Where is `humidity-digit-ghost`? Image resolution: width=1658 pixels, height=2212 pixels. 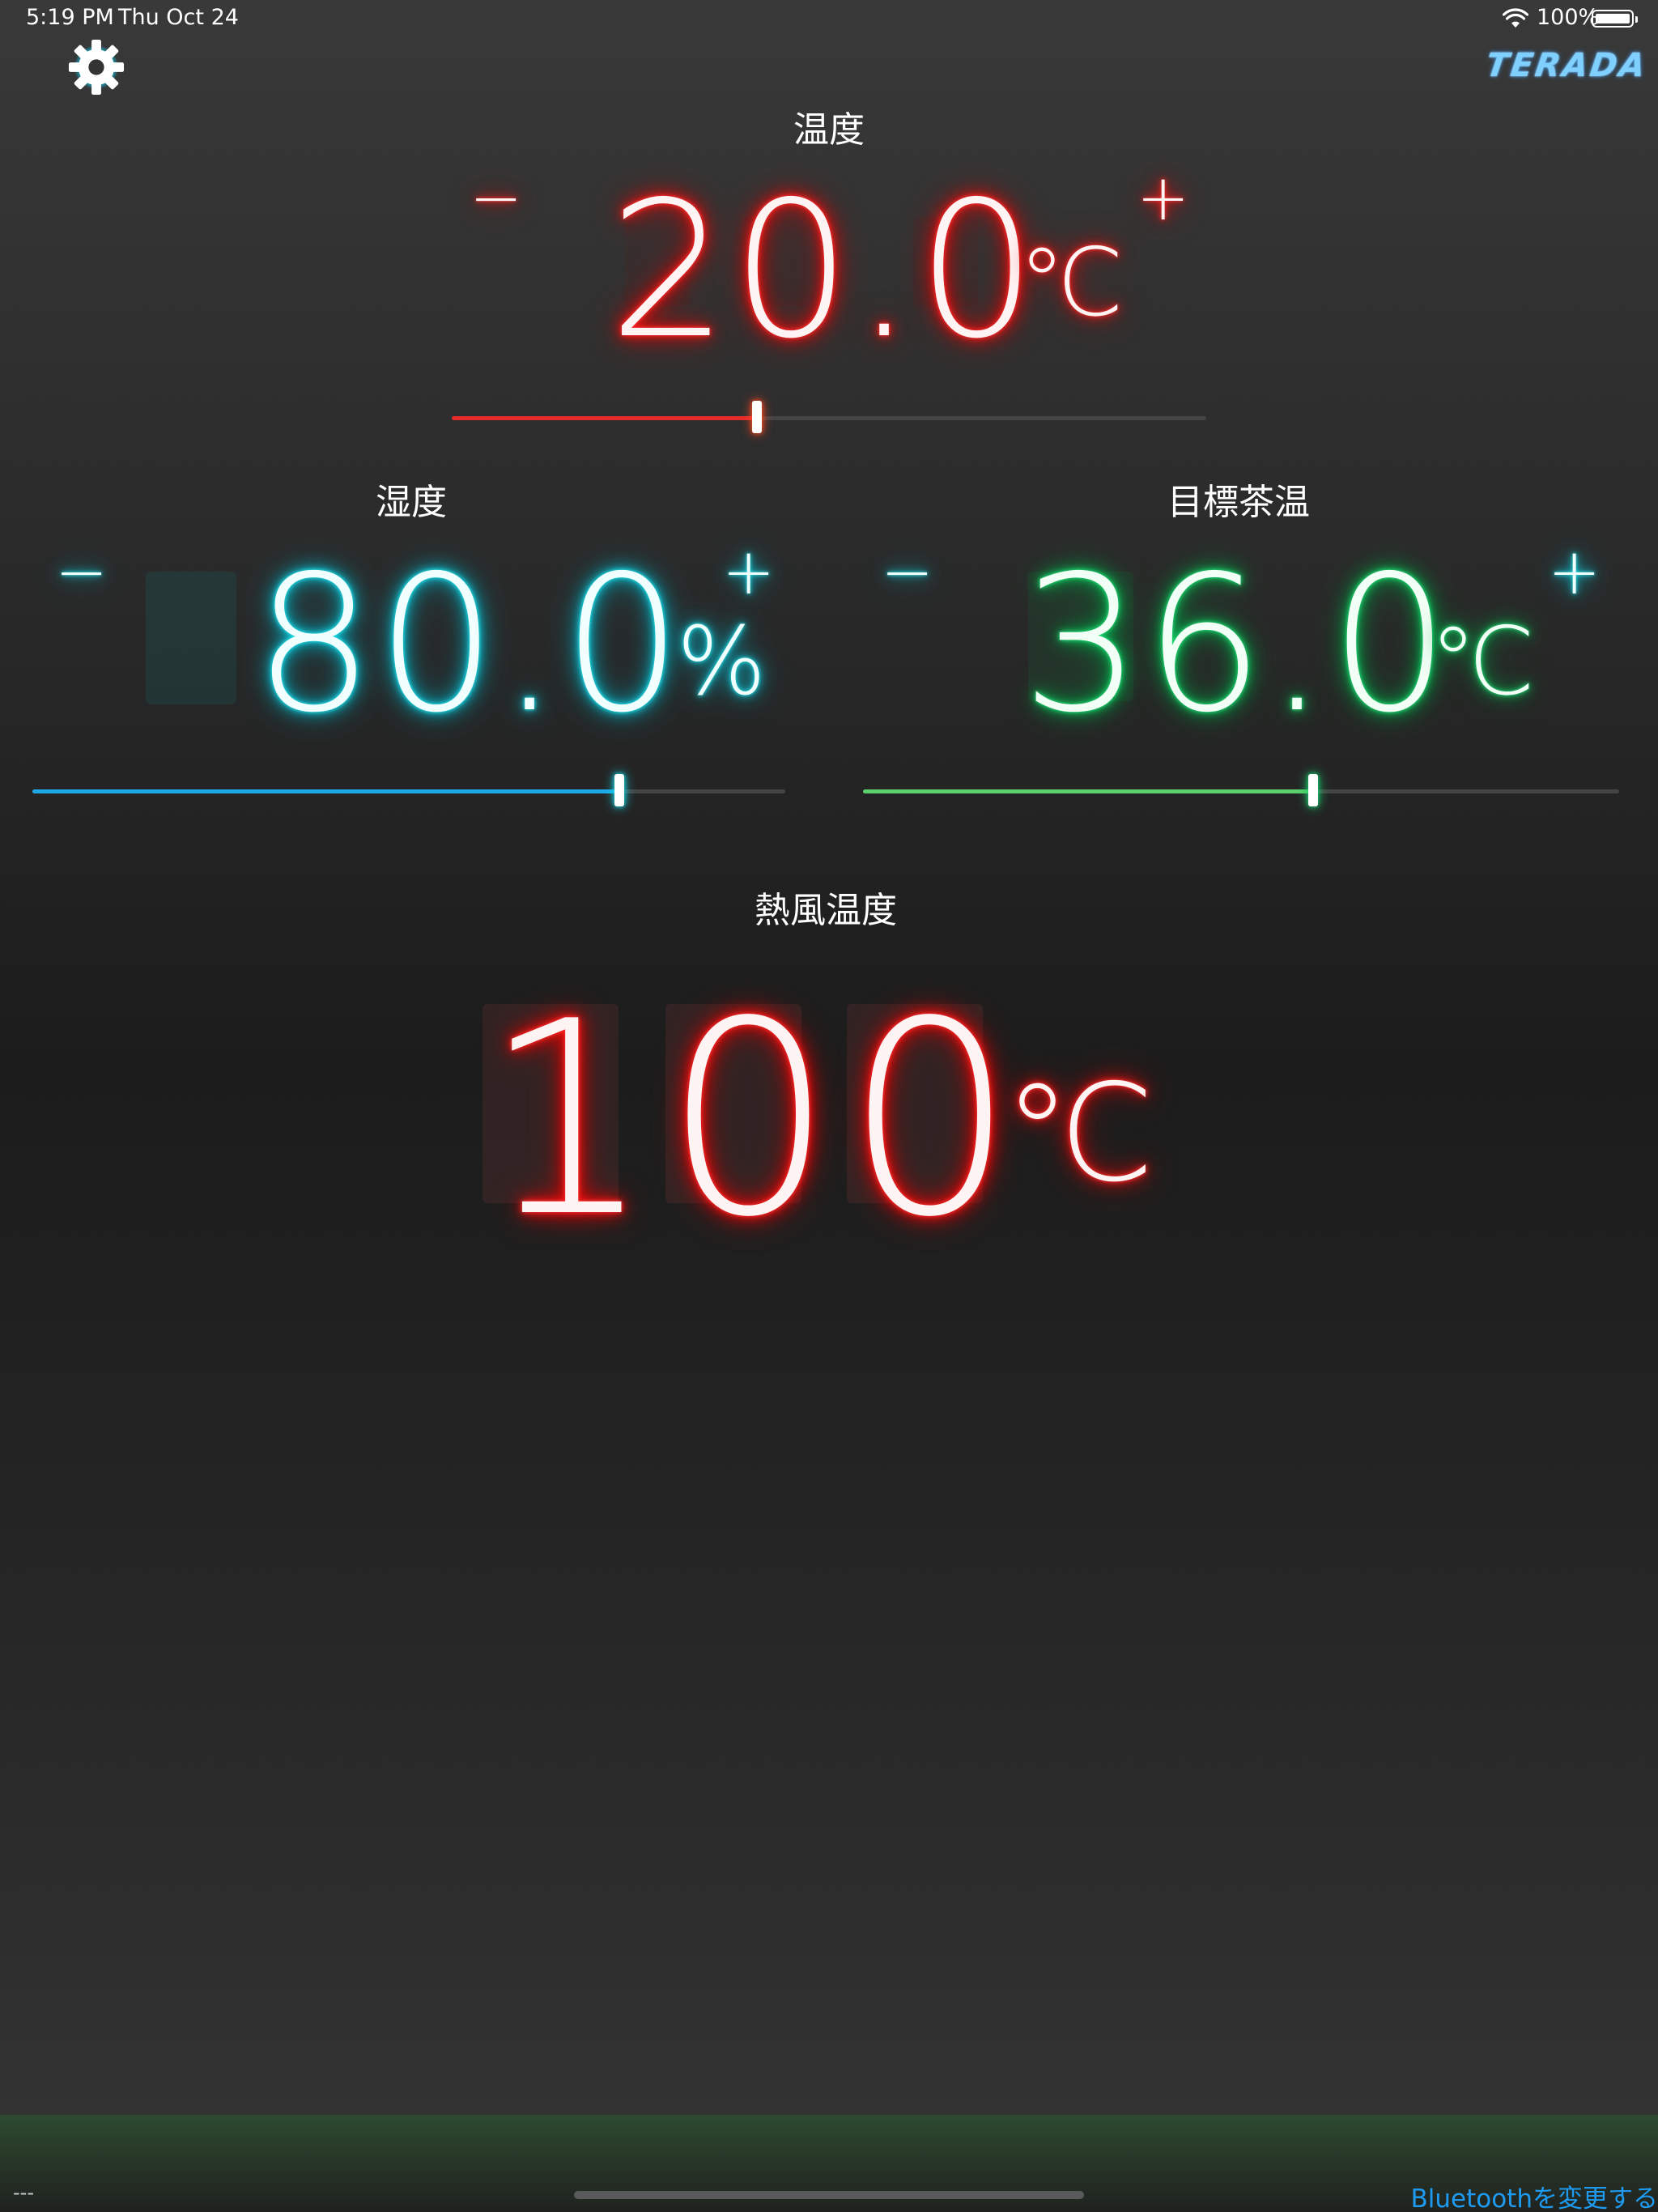 humidity-digit-ghost is located at coordinates (191, 638).